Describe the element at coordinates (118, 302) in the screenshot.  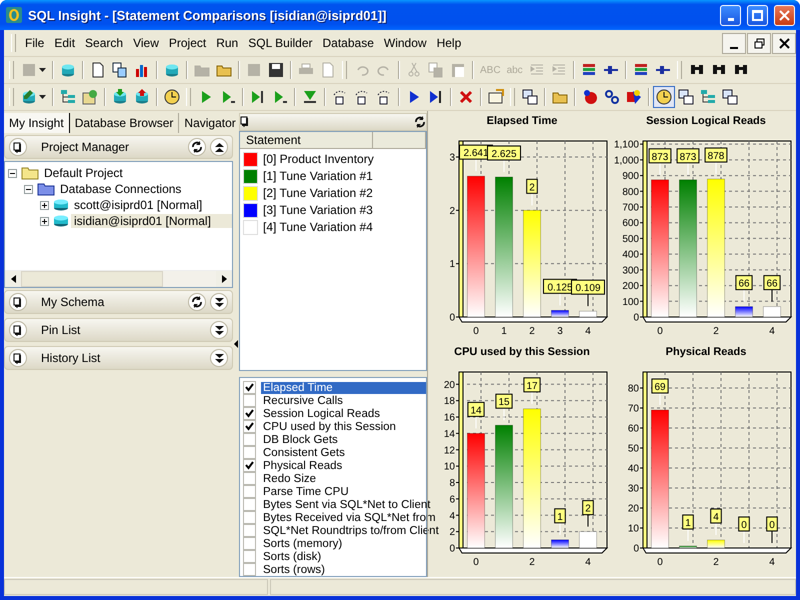
I see `panel-header: My Schema` at that location.